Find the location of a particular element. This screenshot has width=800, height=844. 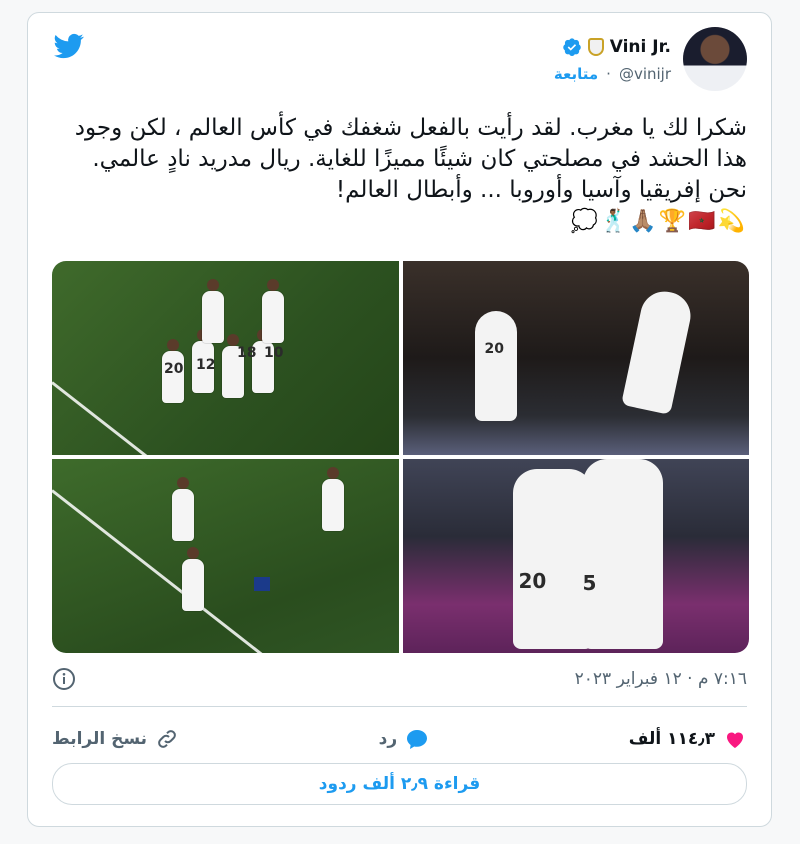

copy-link-label: نسخ الرابط is located at coordinates (100, 739).